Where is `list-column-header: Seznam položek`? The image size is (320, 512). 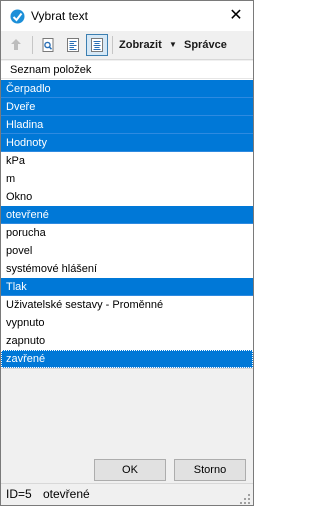
list-column-header: Seznam položek is located at coordinates (127, 70).